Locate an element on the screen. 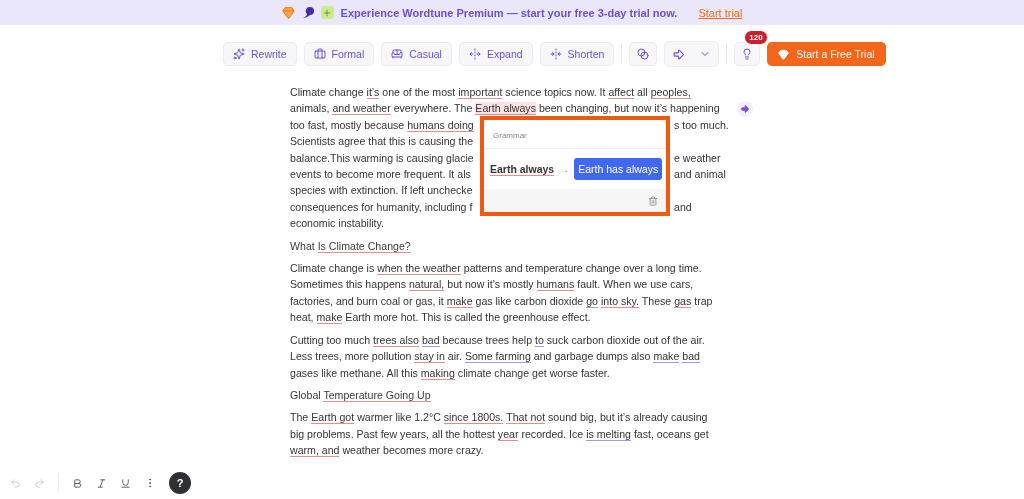 This screenshot has height=499, width=1024. bold-button is located at coordinates (77, 483).